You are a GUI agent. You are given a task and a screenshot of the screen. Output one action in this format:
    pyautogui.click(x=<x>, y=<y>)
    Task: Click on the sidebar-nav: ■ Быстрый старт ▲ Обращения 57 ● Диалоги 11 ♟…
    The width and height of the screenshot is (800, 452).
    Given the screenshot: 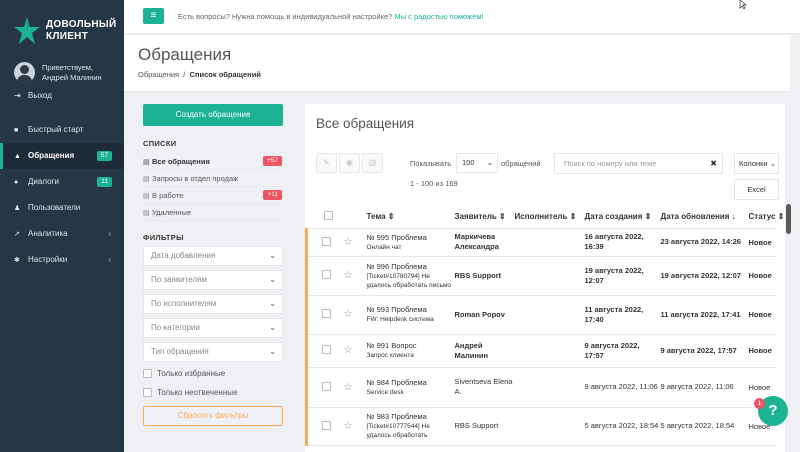 What is the action you would take?
    pyautogui.click(x=62, y=195)
    